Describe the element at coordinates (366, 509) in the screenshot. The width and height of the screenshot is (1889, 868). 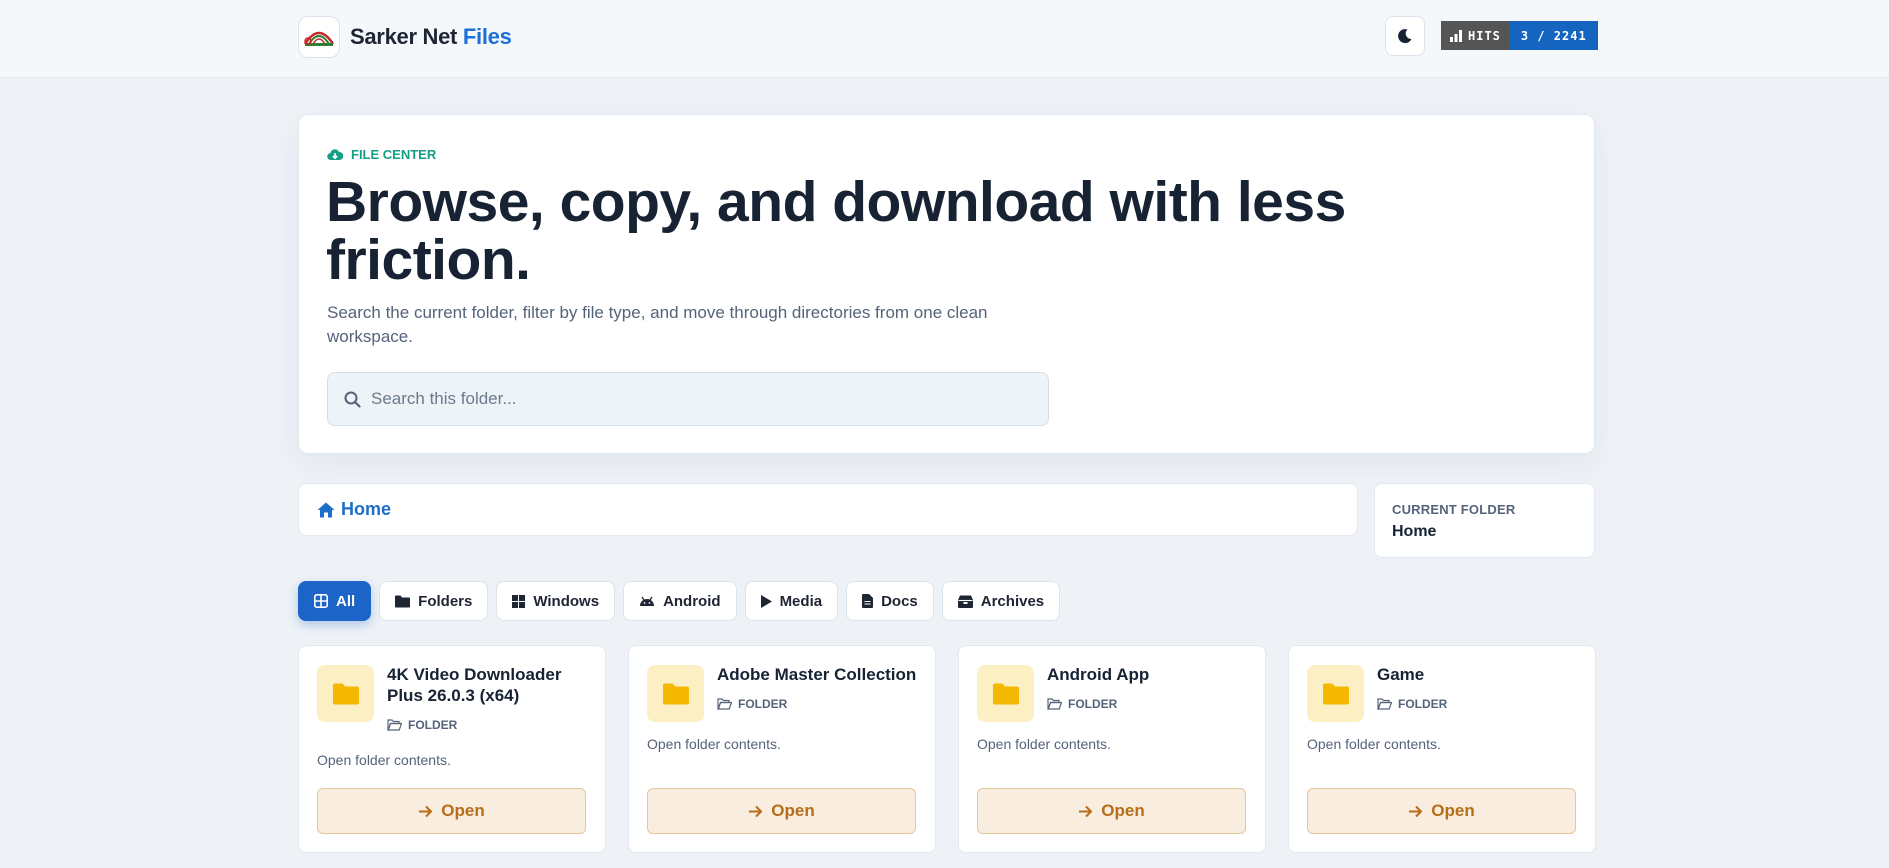
I see `breadcrumb-home-link: Home` at that location.